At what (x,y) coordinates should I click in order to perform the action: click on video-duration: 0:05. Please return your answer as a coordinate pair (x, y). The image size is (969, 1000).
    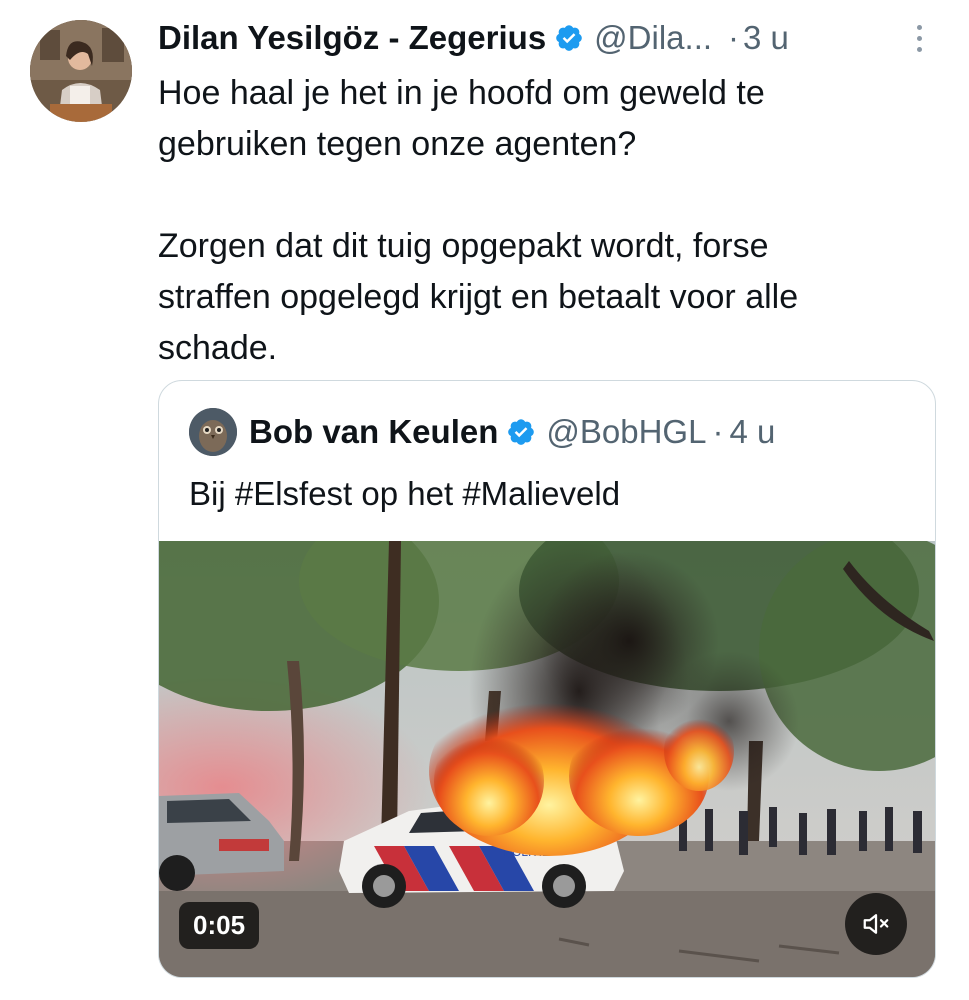
    Looking at the image, I should click on (219, 925).